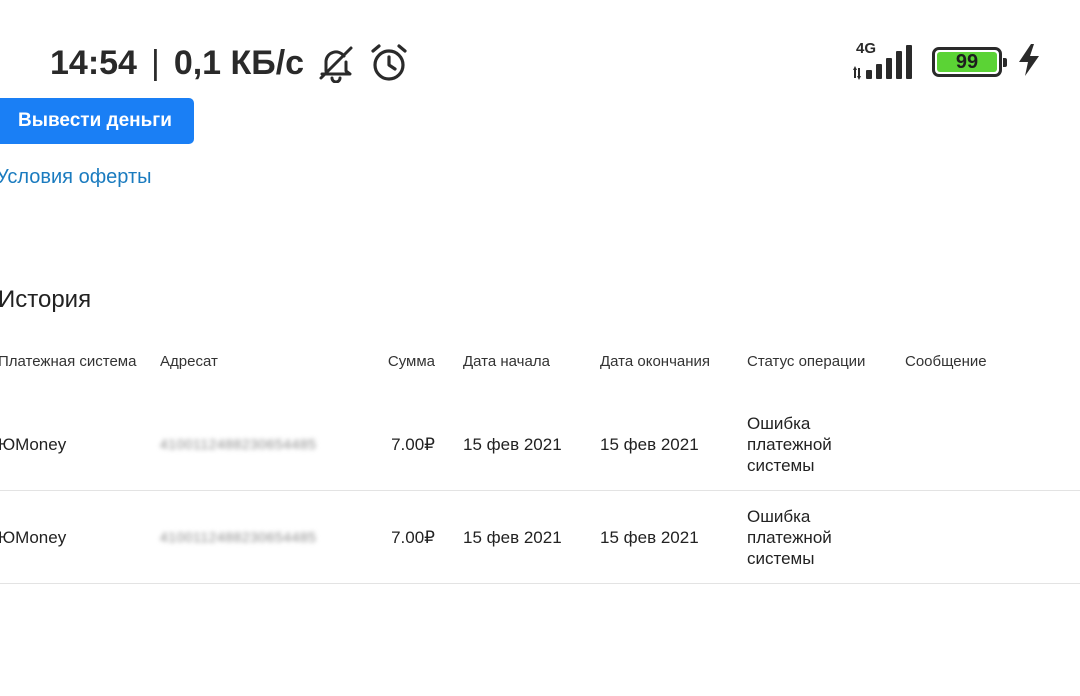 Image resolution: width=1080 pixels, height=696 pixels. What do you see at coordinates (411, 361) in the screenshot?
I see `column-header-amount: Сумма` at bounding box center [411, 361].